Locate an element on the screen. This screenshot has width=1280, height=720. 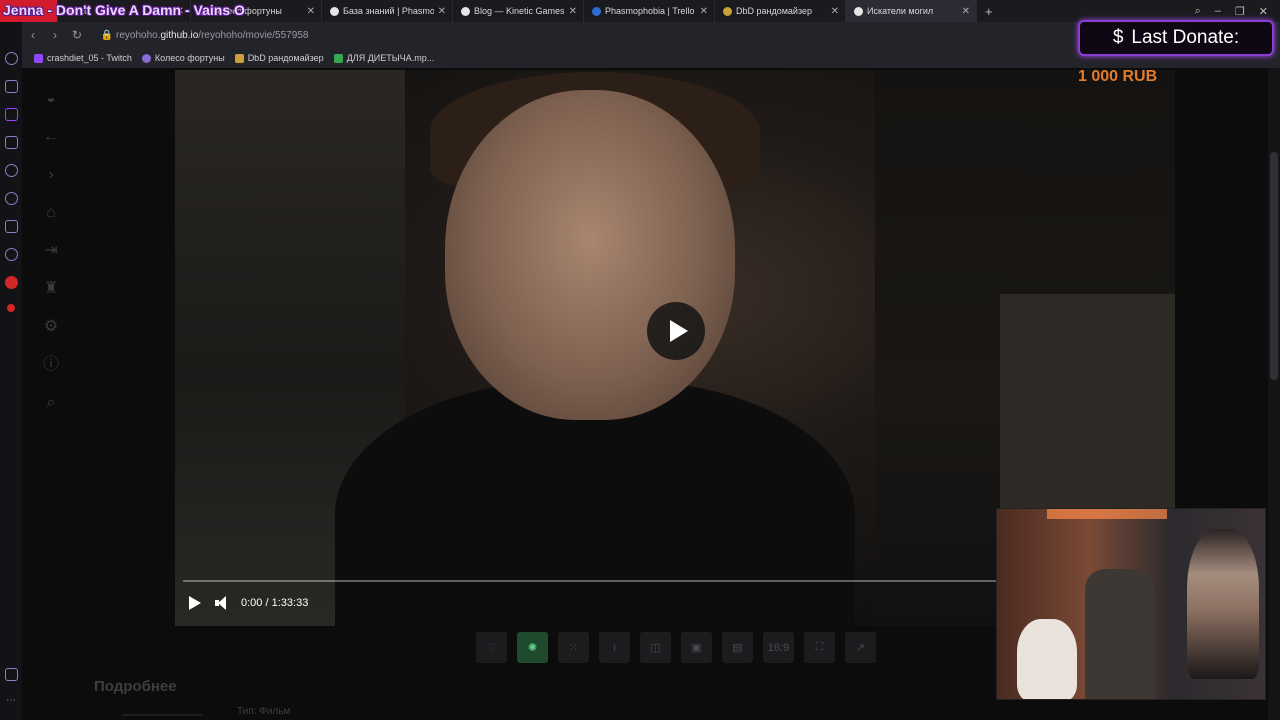
play-button is located at coordinates (195, 603).